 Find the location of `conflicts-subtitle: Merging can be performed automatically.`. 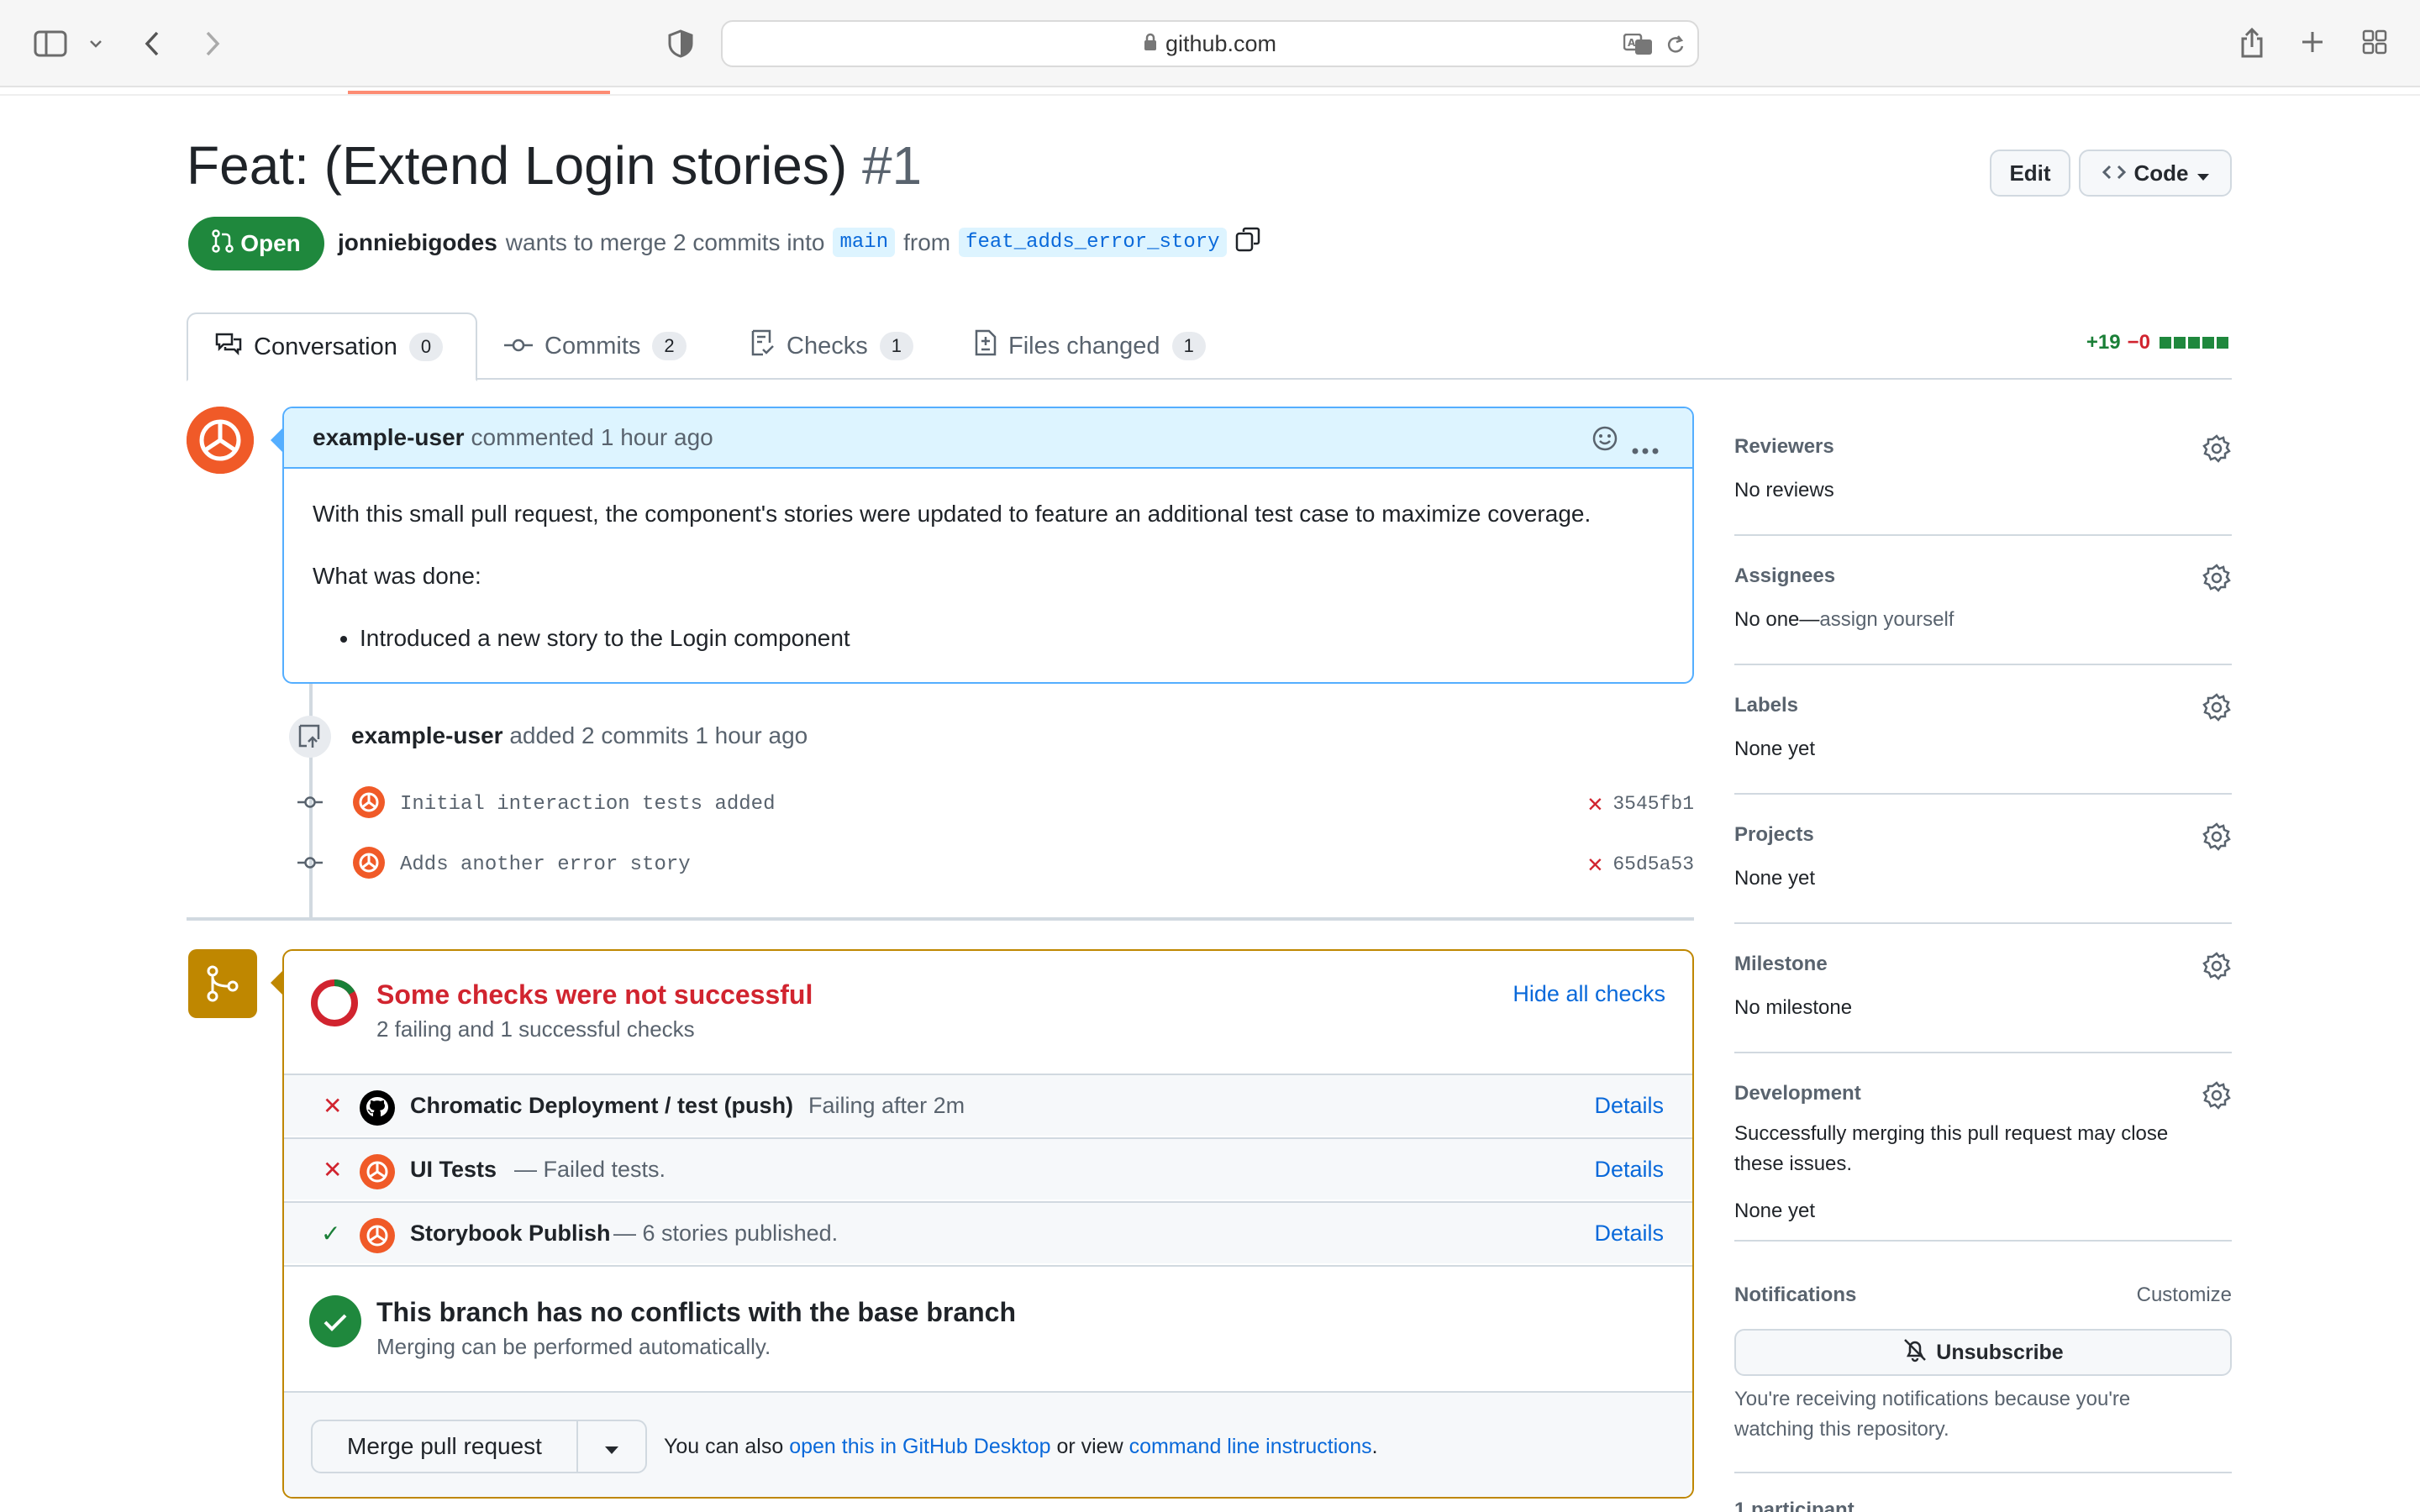

conflicts-subtitle: Merging can be performed automatically. is located at coordinates (573, 1346).